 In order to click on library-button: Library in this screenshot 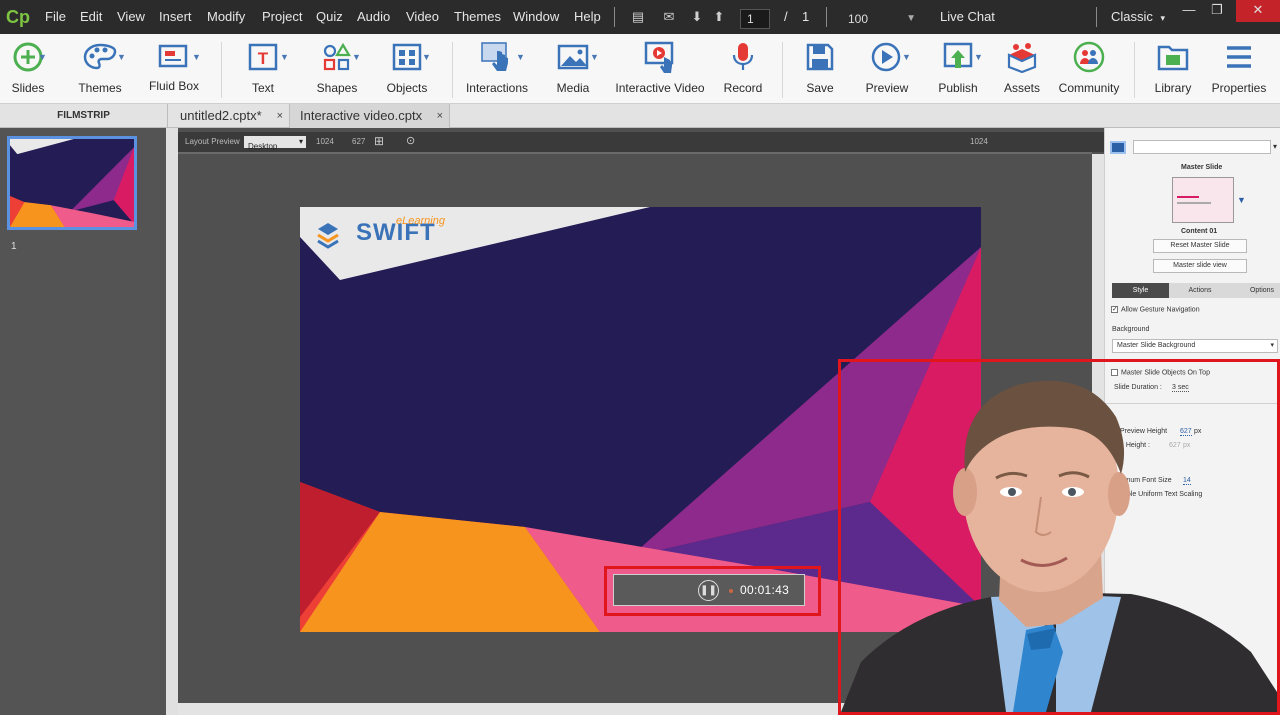, I will do `click(1173, 69)`.